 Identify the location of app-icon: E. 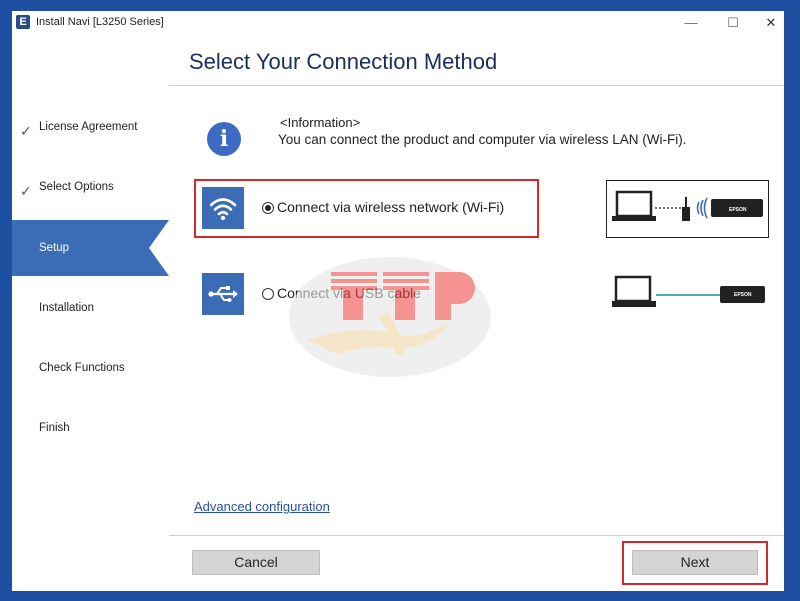
(23, 22).